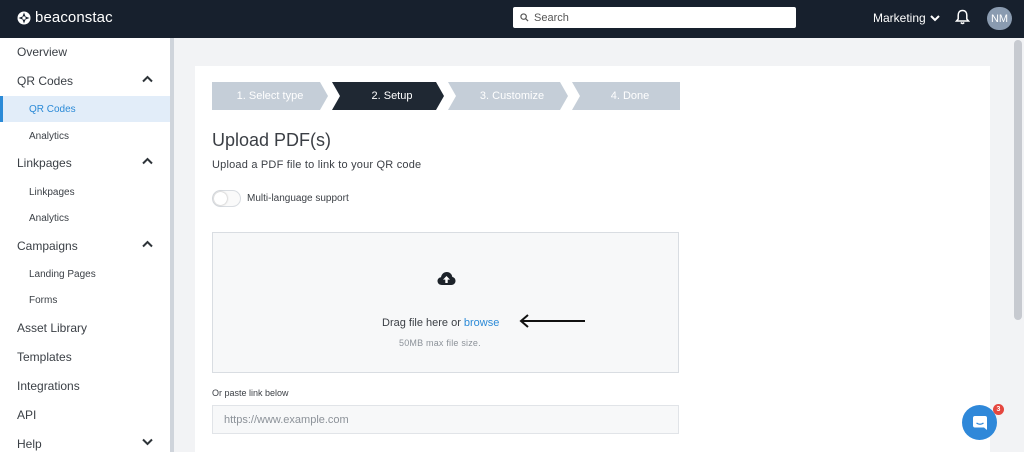  I want to click on multi-language-toggle, so click(226, 198).